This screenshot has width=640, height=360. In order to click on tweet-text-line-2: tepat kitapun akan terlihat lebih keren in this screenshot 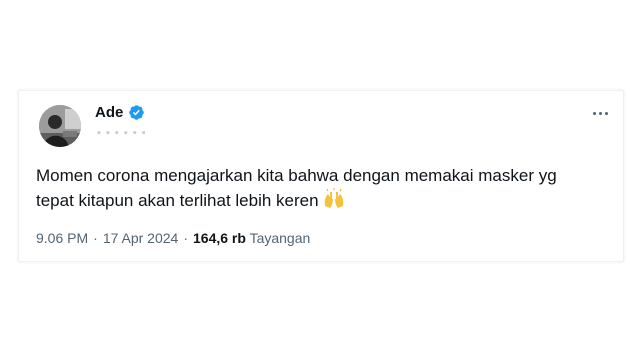, I will do `click(316, 200)`.